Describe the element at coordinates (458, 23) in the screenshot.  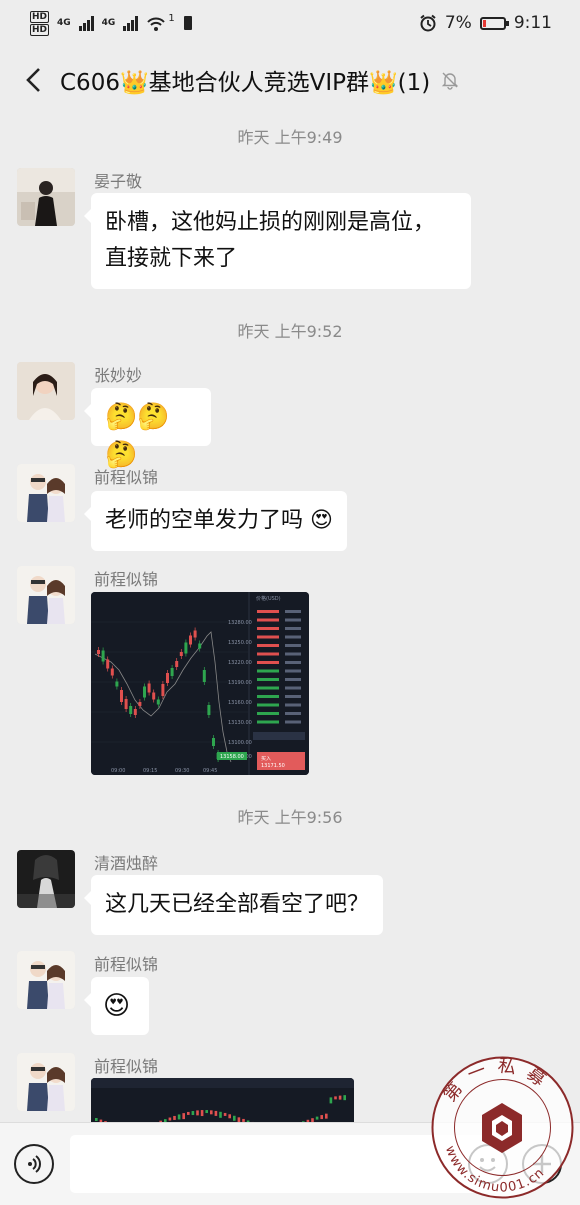
I see `battery-percent: 7%` at that location.